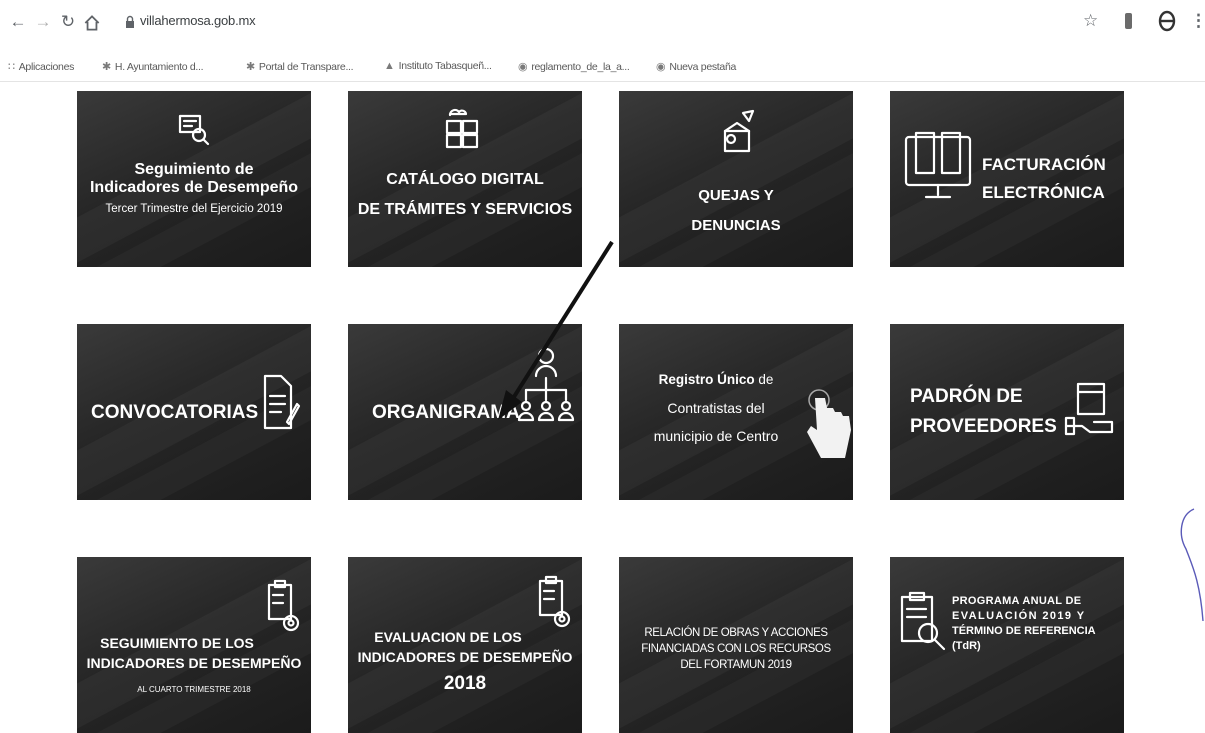  What do you see at coordinates (716, 408) in the screenshot?
I see `tile-title-line2: Contratistas del` at bounding box center [716, 408].